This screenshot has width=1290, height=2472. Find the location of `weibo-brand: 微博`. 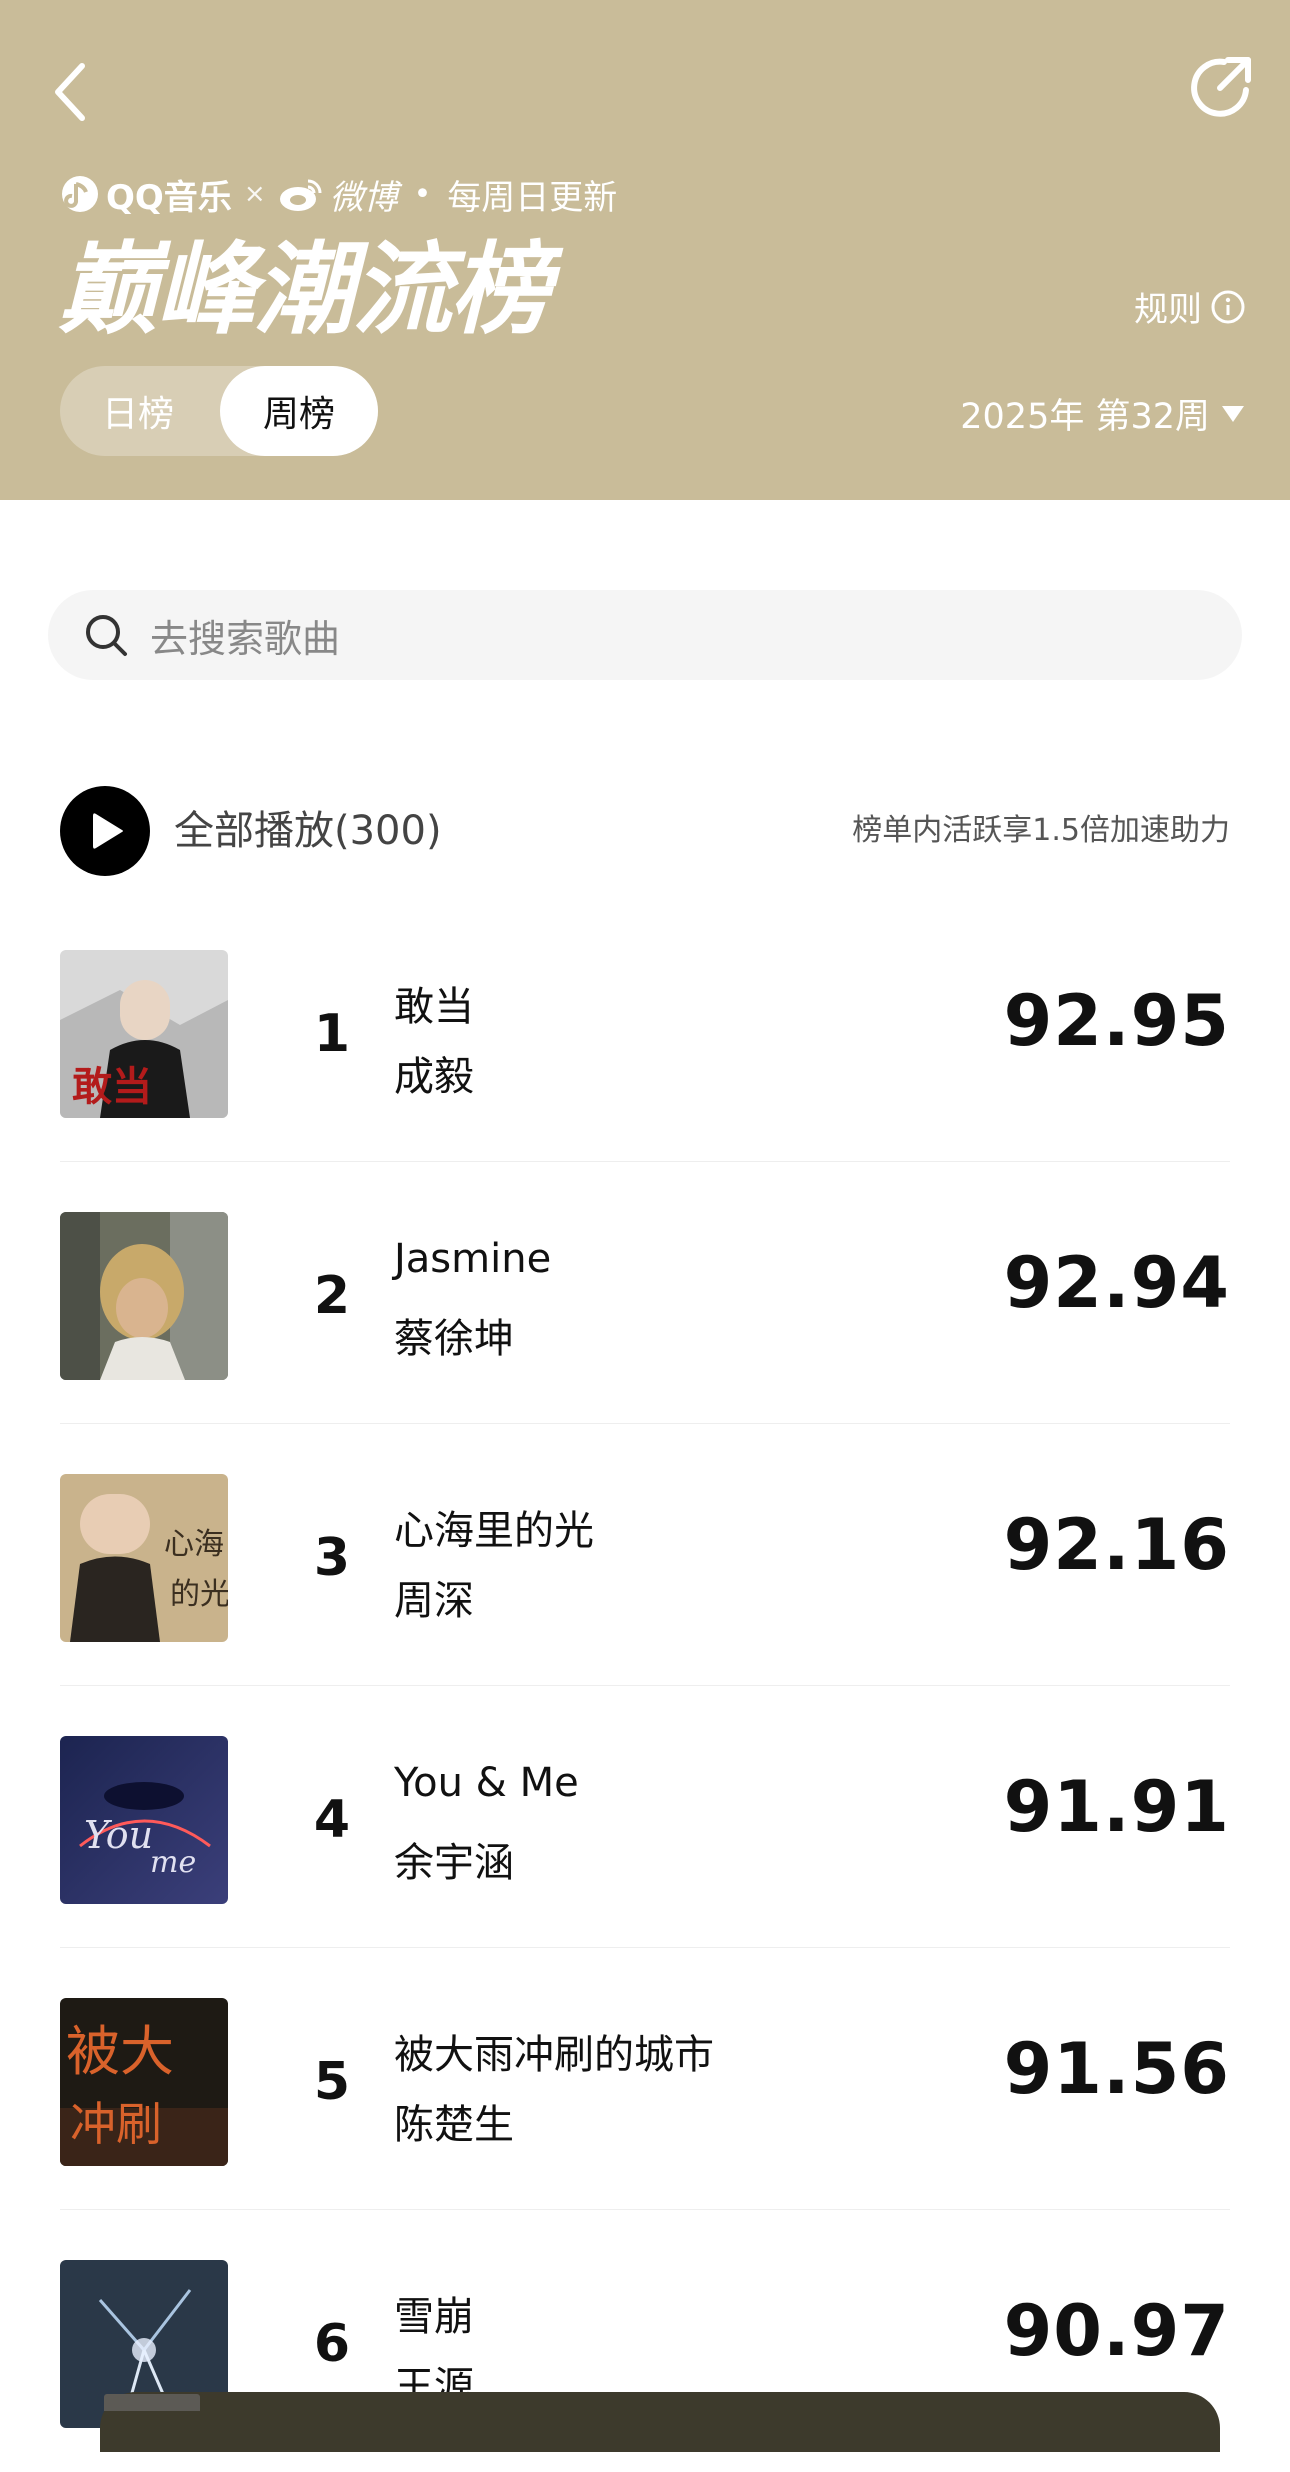

weibo-brand: 微博 is located at coordinates (363, 197).